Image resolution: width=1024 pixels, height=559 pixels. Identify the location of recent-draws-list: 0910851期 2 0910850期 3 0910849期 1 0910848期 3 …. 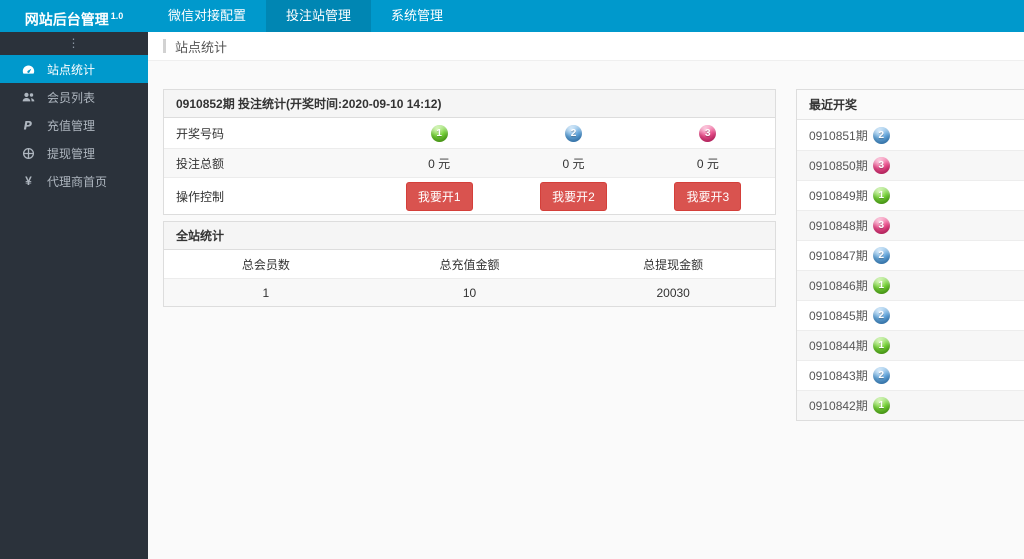
(910, 270).